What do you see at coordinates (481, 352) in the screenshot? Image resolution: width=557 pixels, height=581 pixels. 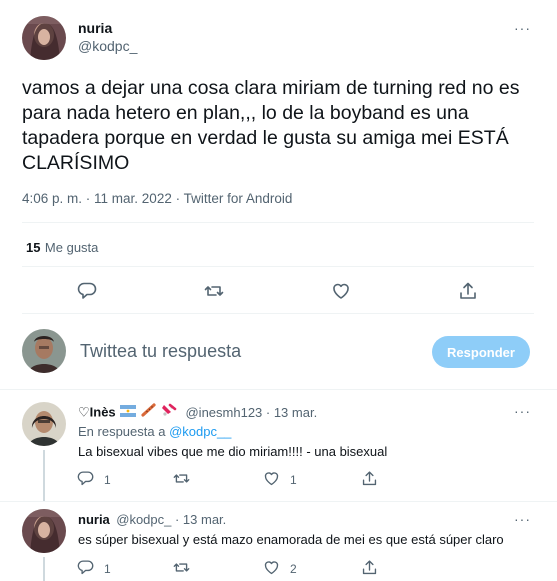 I see `reply-submit-button: Responder` at bounding box center [481, 352].